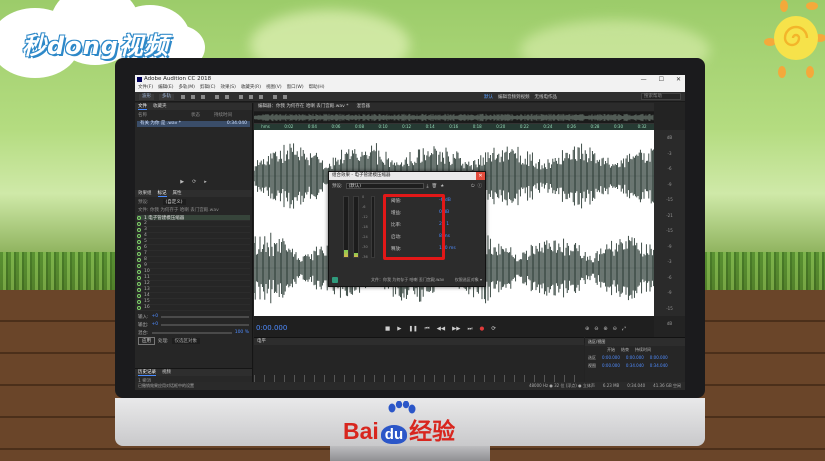 The height and width of the screenshot is (461, 825). What do you see at coordinates (435, 186) in the screenshot?
I see `delete-preset-icon: 🗑` at bounding box center [435, 186].